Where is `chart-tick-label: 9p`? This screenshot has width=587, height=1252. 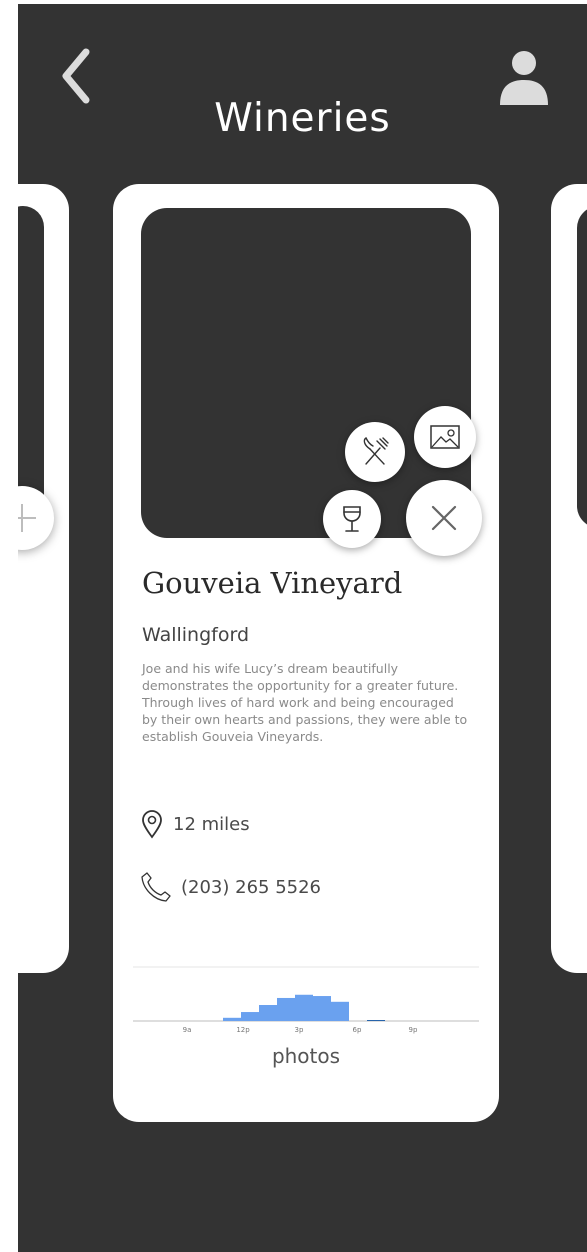 chart-tick-label: 9p is located at coordinates (413, 1030).